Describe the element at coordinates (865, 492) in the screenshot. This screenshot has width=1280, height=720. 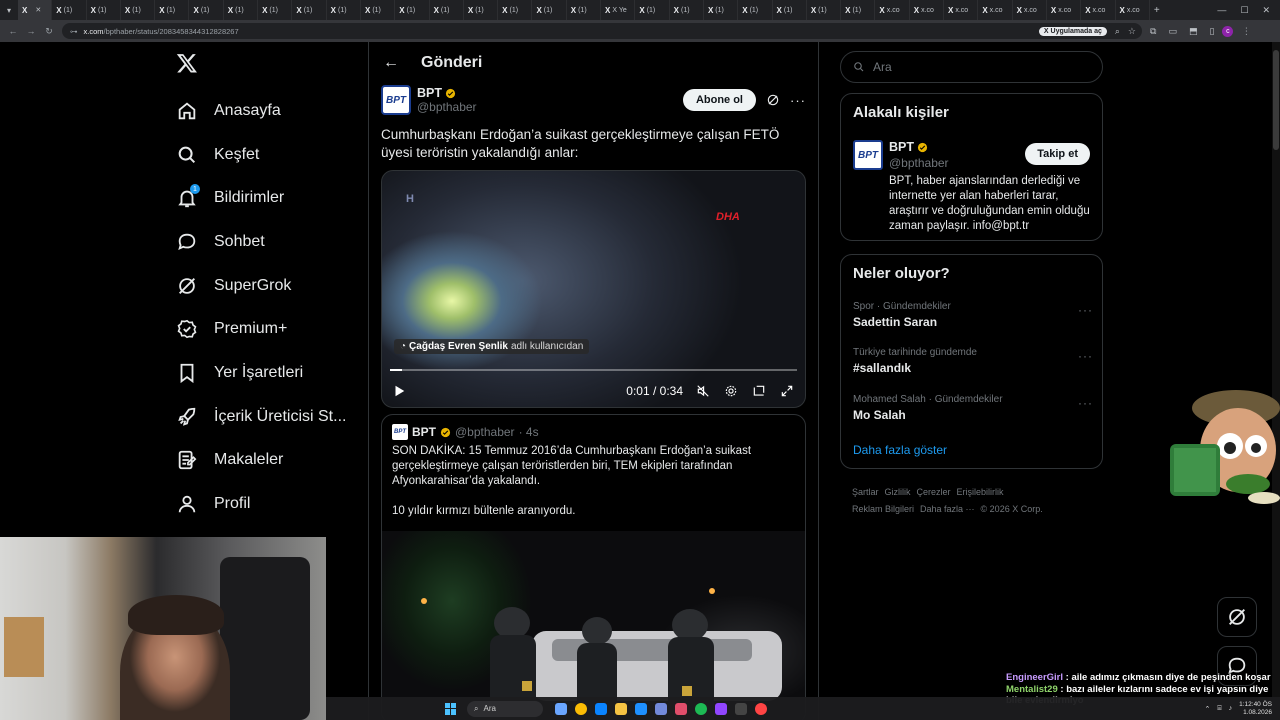
I see `footer-link: Şartlar` at that location.